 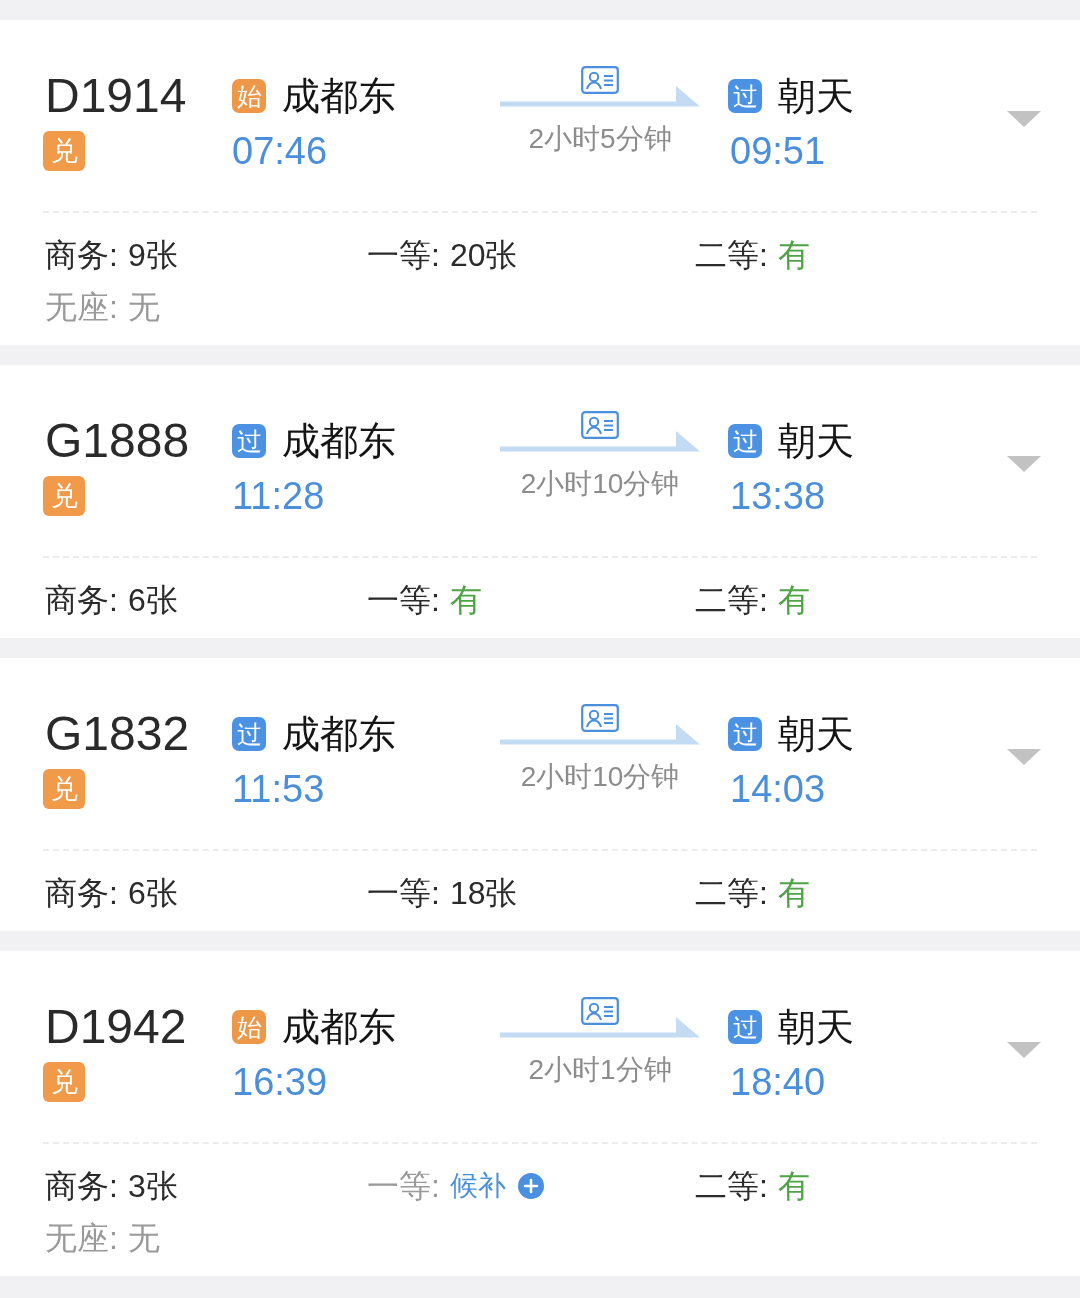 I want to click on arrival-time: 13:38, so click(x=778, y=496).